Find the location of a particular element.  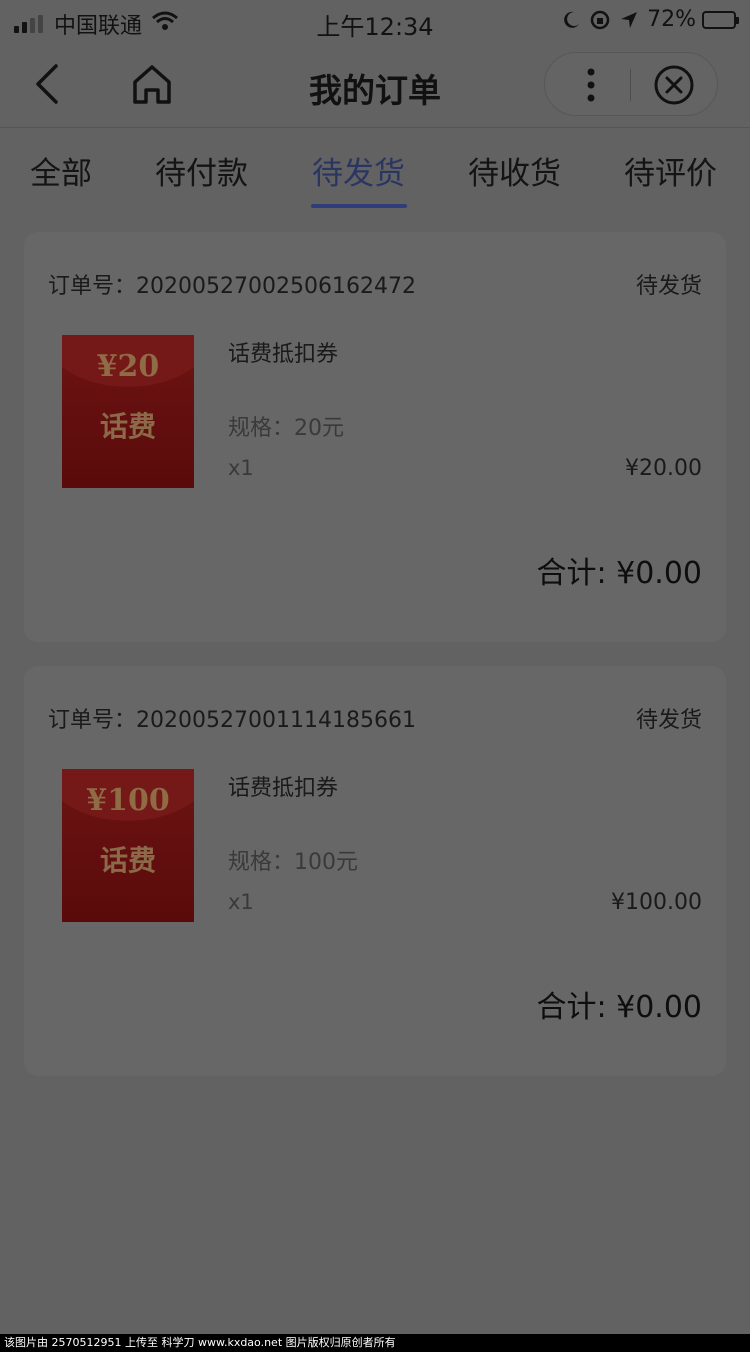

coupon-image: ¥100 话费 is located at coordinates (128, 845).